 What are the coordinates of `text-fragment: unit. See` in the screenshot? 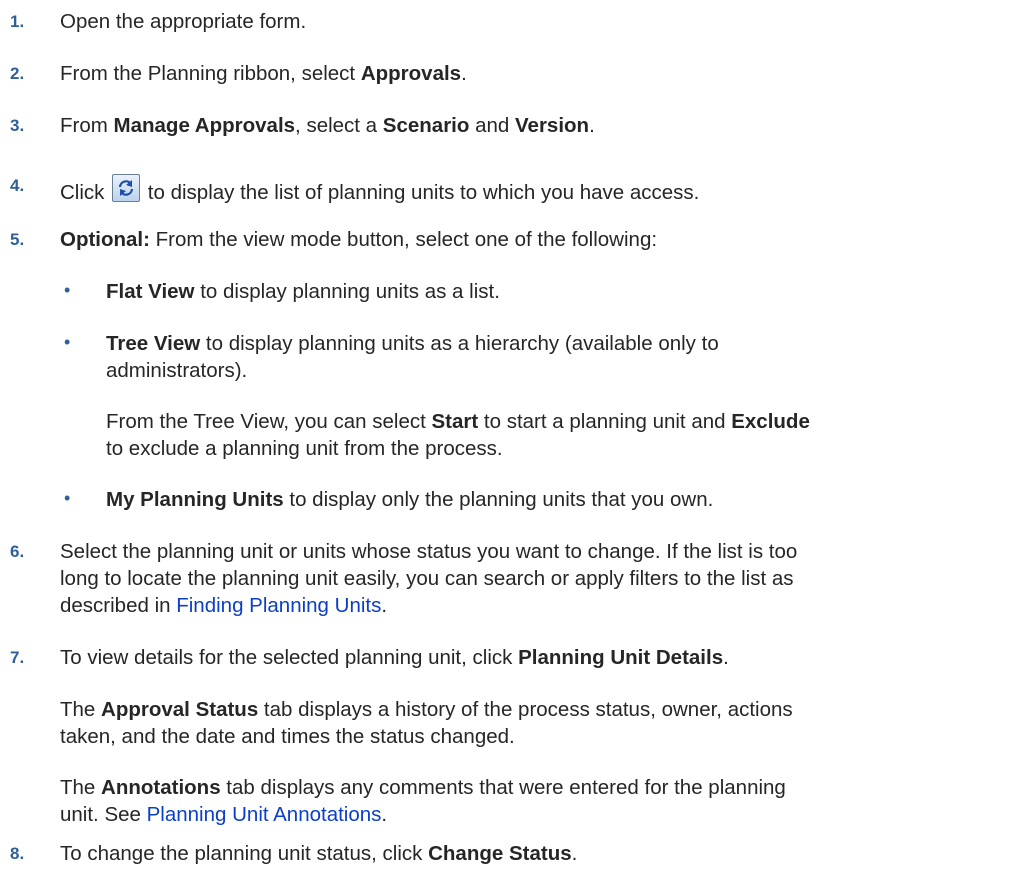 It's located at (103, 814).